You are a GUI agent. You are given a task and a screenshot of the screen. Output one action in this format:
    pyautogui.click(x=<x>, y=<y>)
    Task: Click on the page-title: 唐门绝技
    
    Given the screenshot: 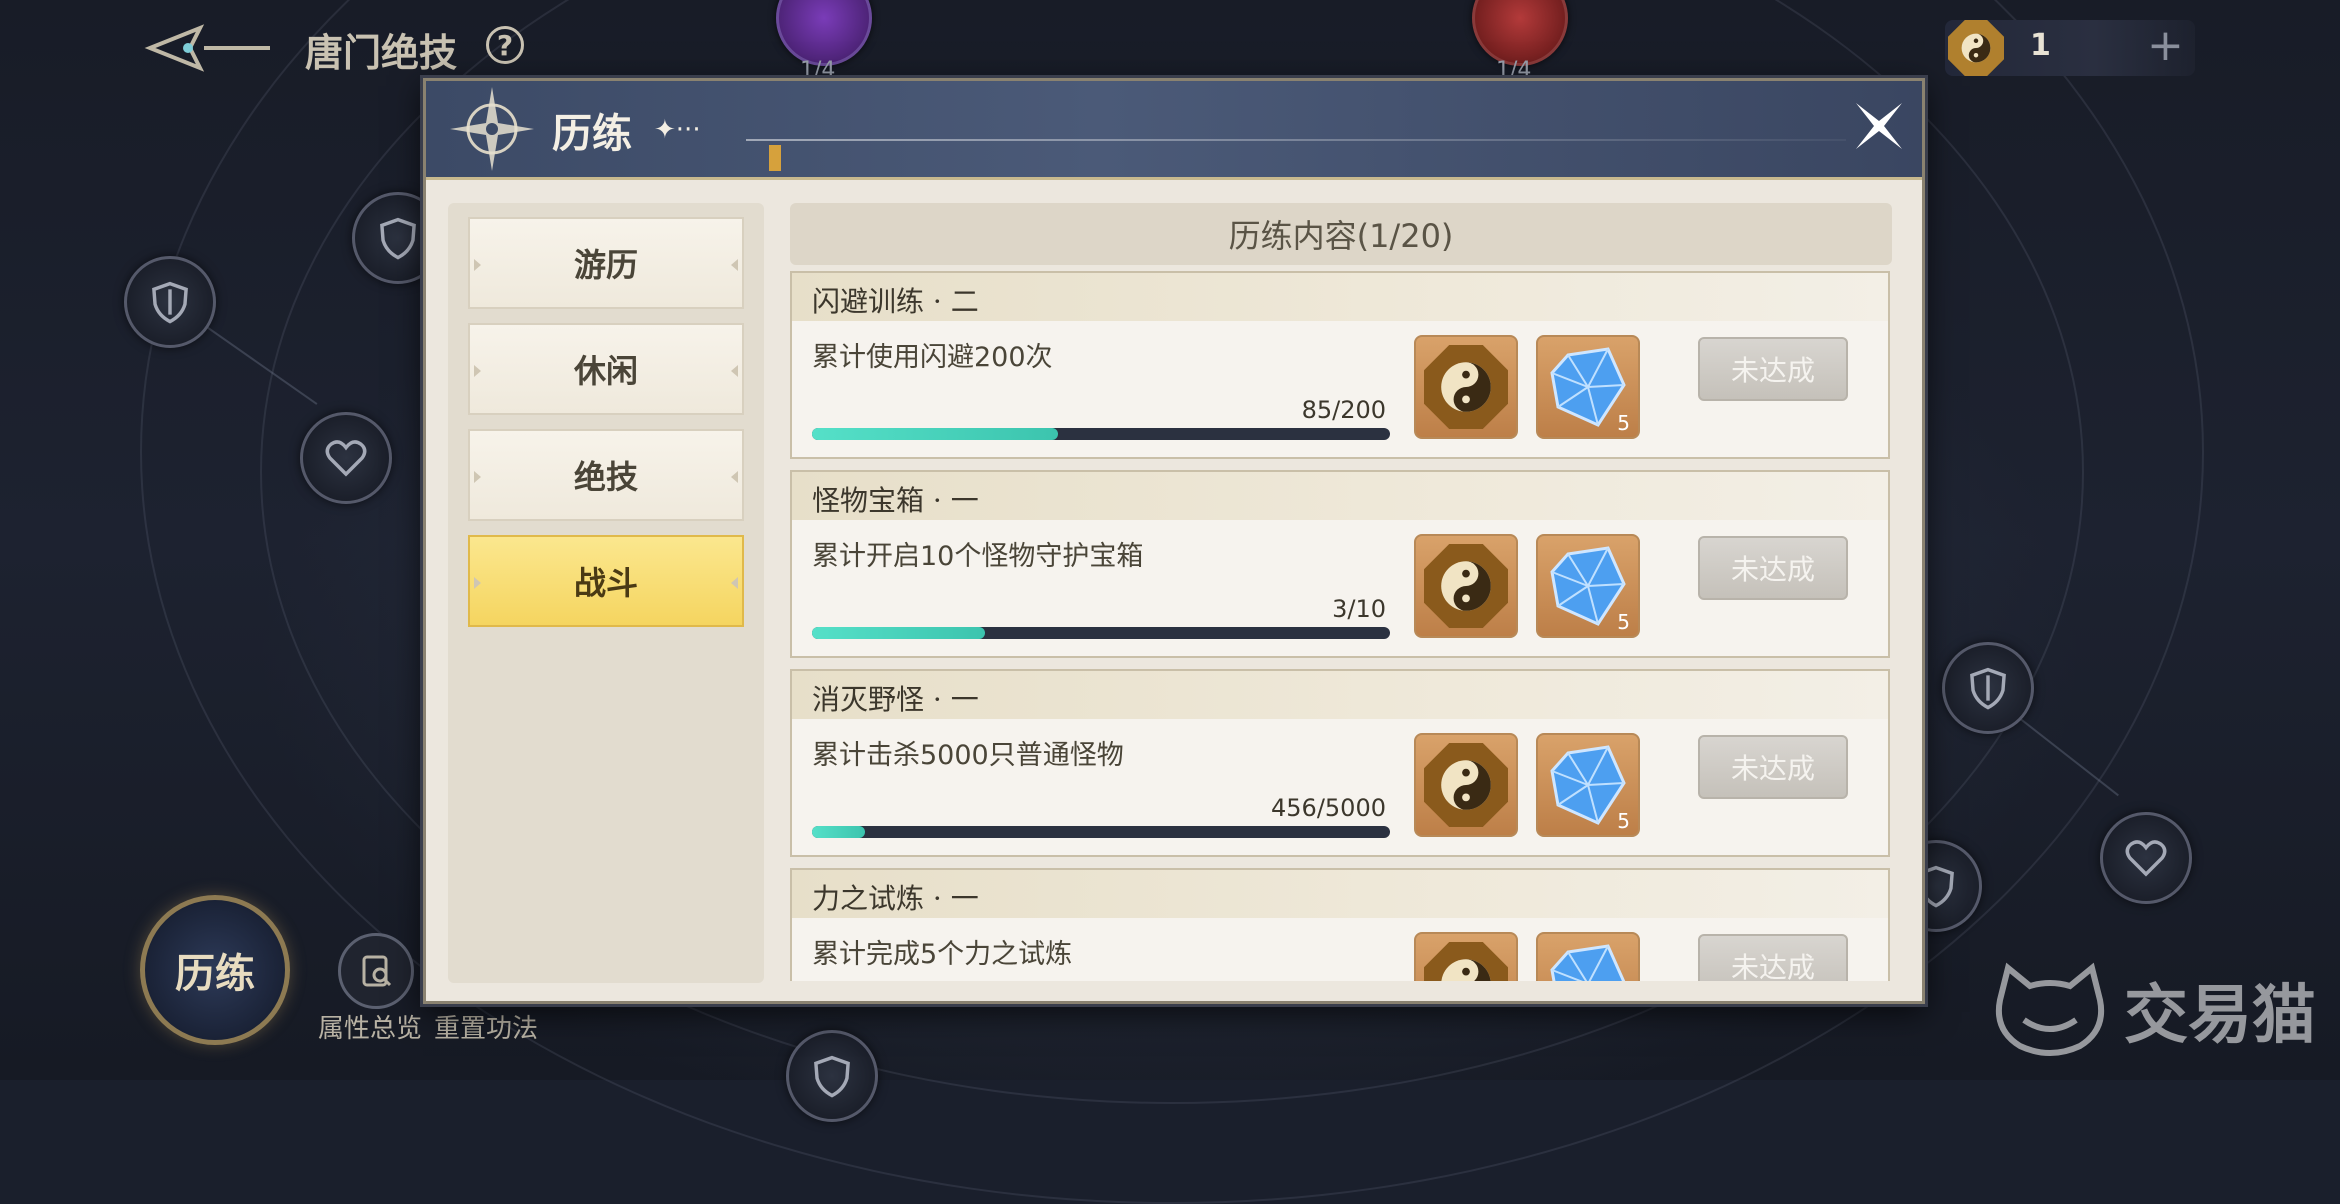 What is the action you would take?
    pyautogui.click(x=381, y=52)
    